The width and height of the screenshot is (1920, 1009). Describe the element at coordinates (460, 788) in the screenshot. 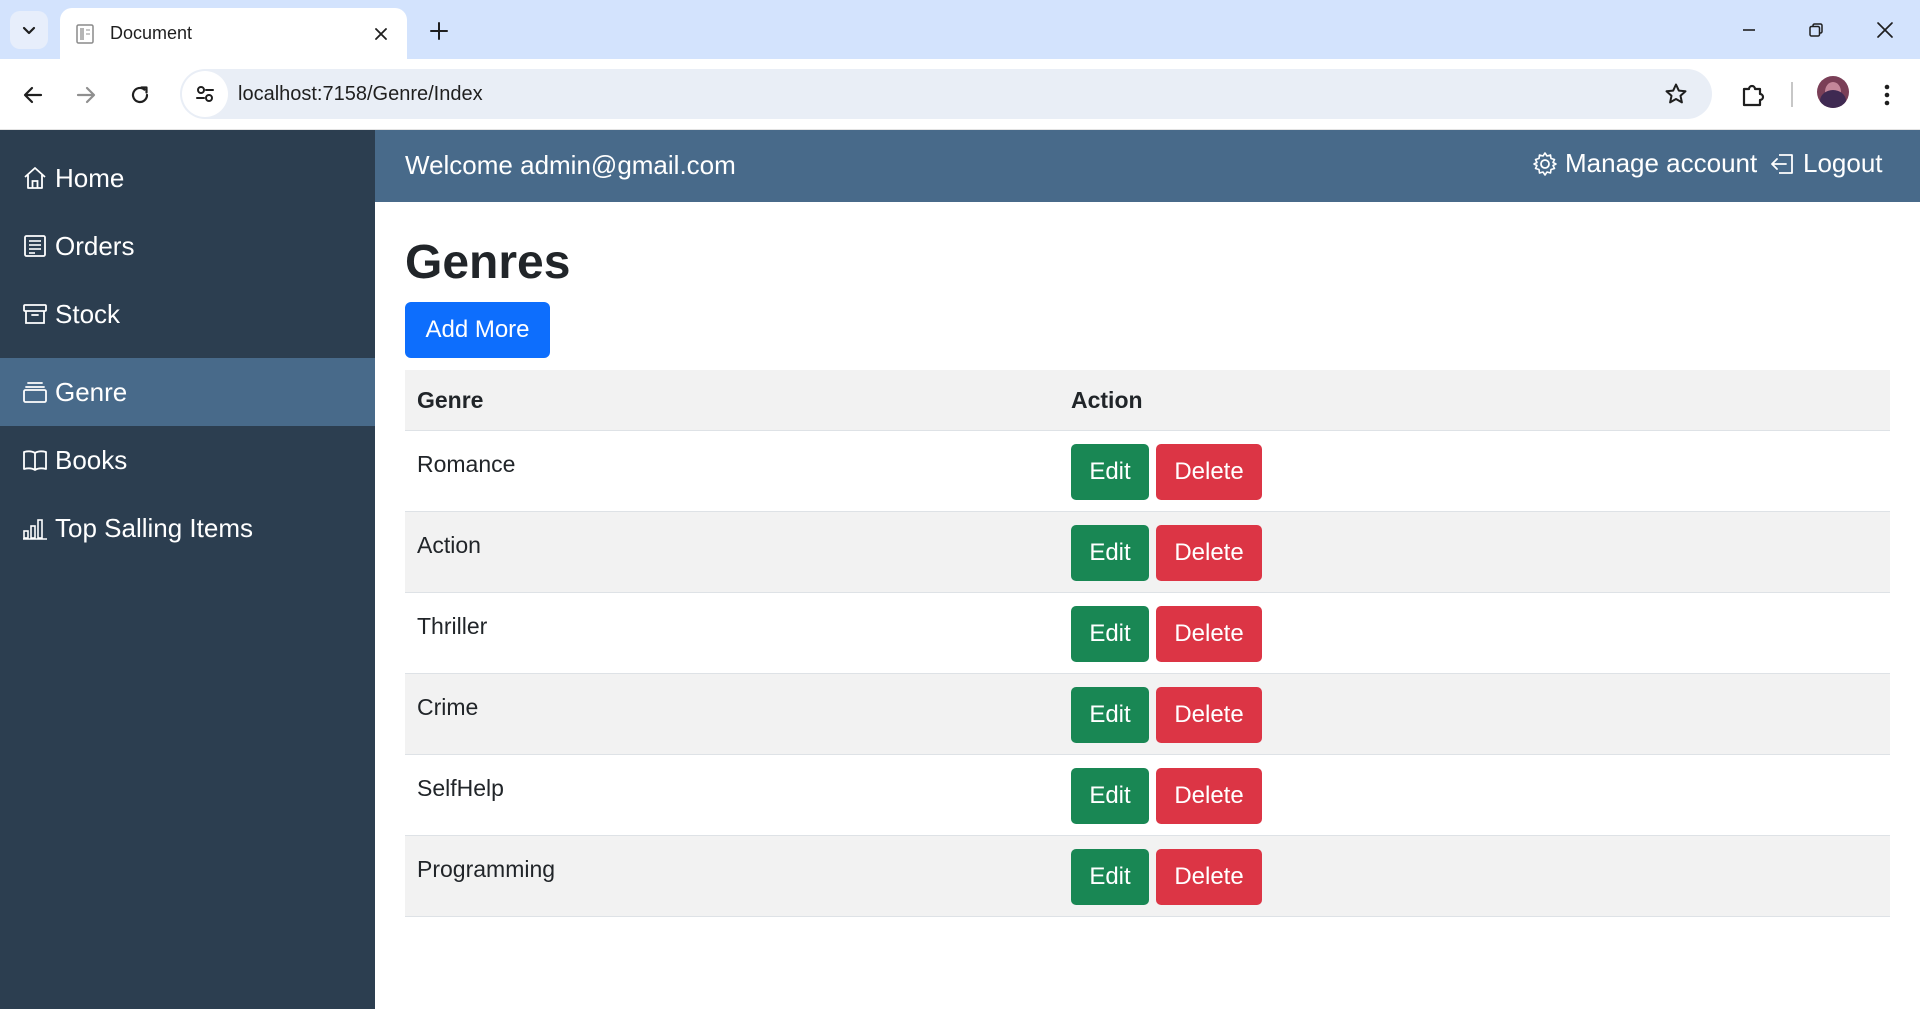

I see `genre-cell: SelfHelp` at that location.